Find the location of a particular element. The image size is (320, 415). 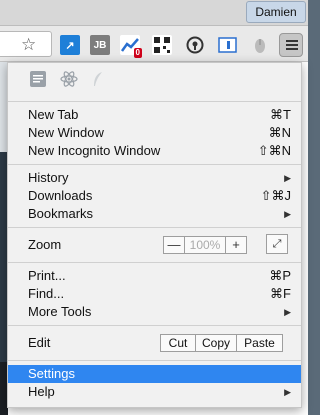

chart-icon: 0 is located at coordinates (131, 46).